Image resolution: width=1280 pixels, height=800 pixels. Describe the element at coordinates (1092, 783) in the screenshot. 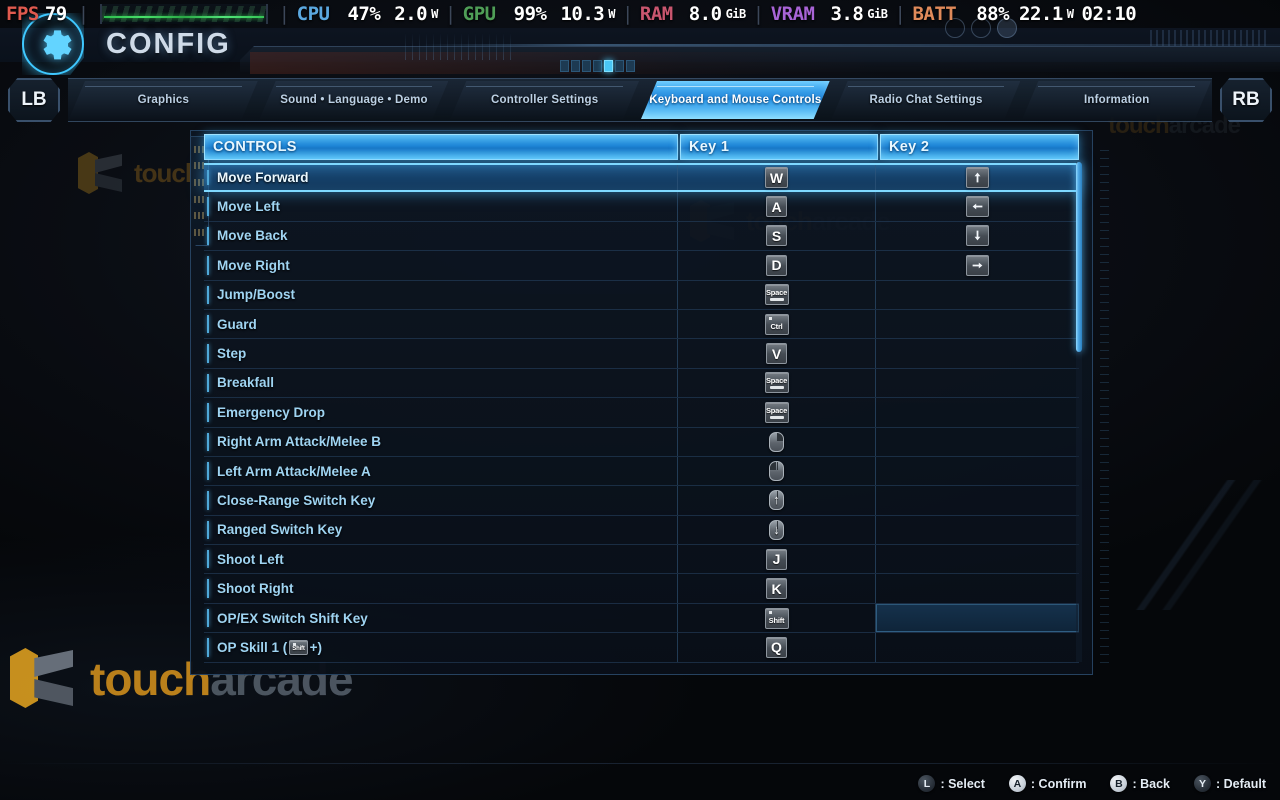

I see `footer-hints: L: Select A: Confirm B: Back Y: Default` at that location.